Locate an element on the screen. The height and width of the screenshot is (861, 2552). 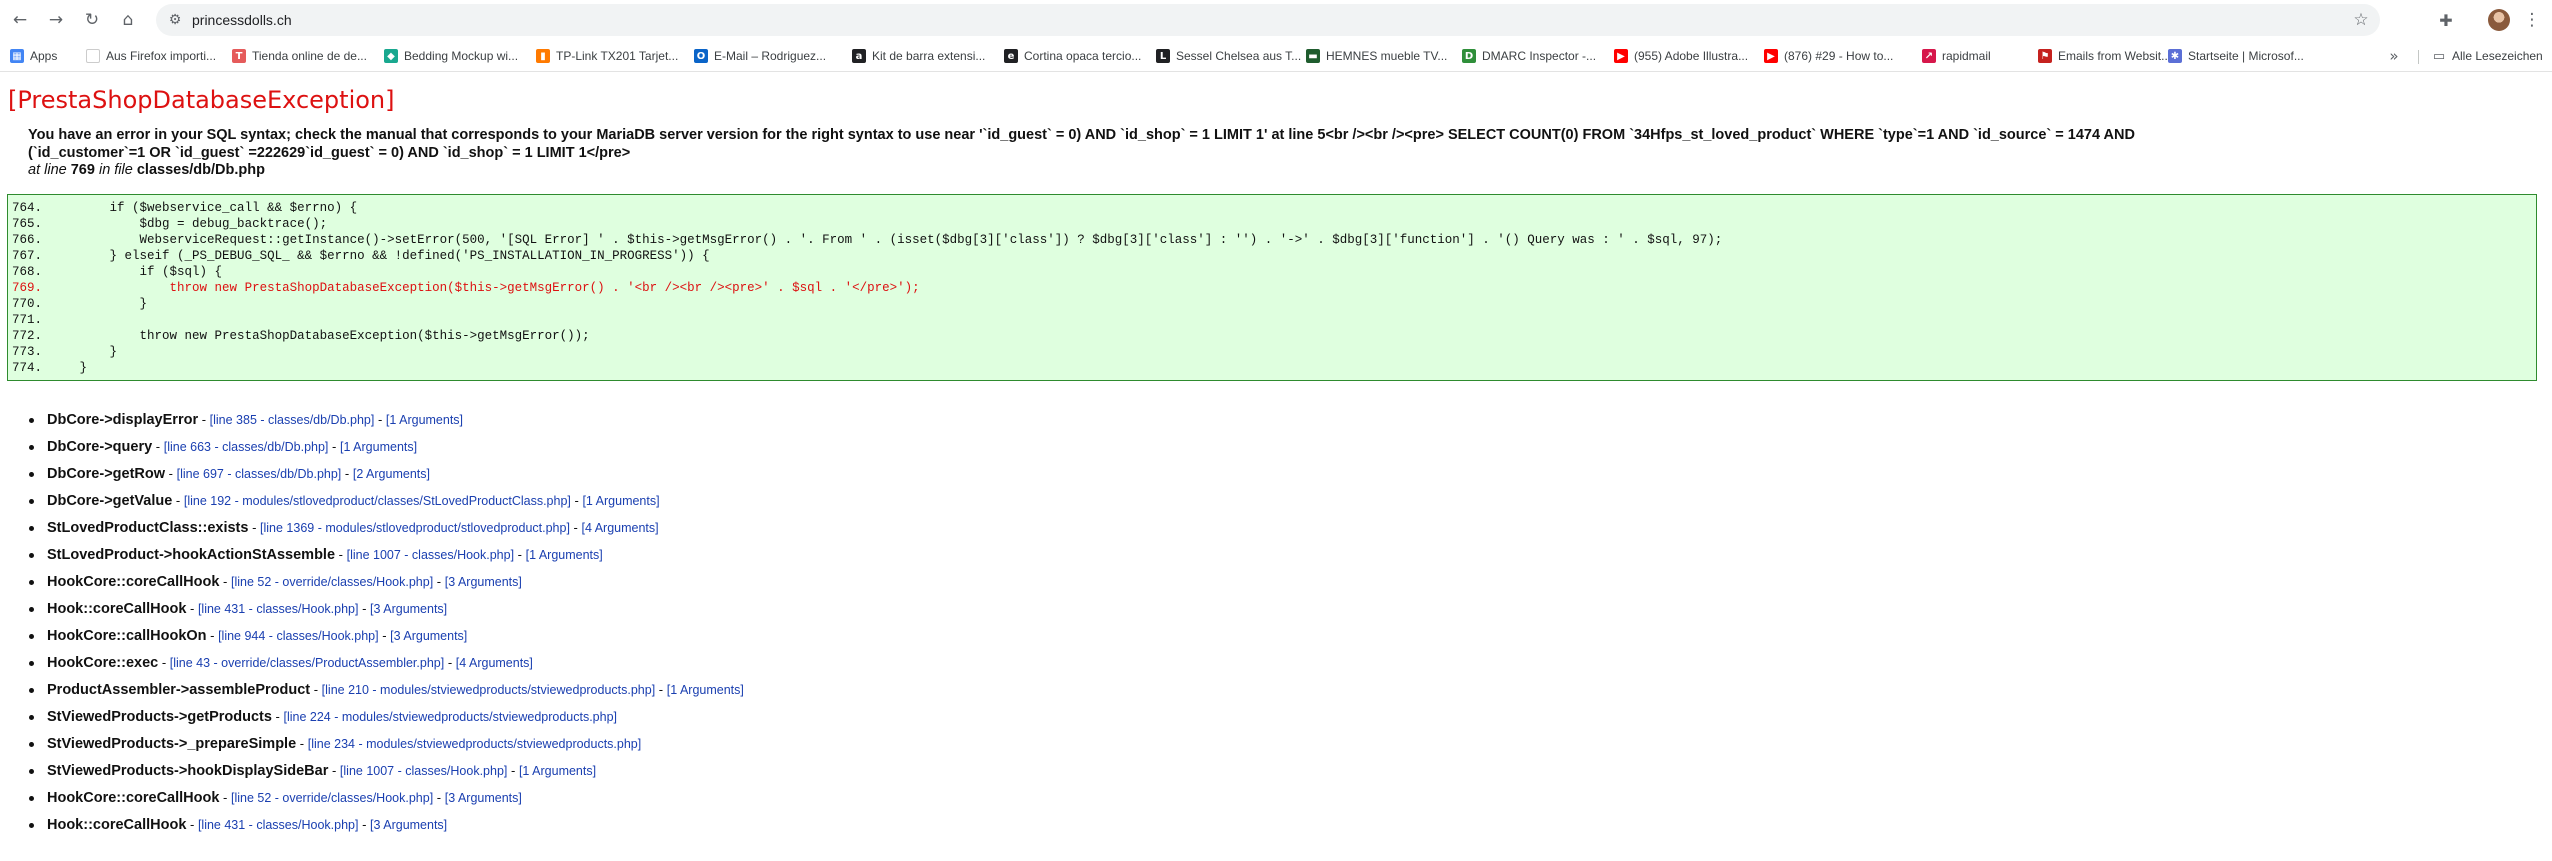
stack-frame-arguments-link: [2 Arguments] is located at coordinates (391, 474).